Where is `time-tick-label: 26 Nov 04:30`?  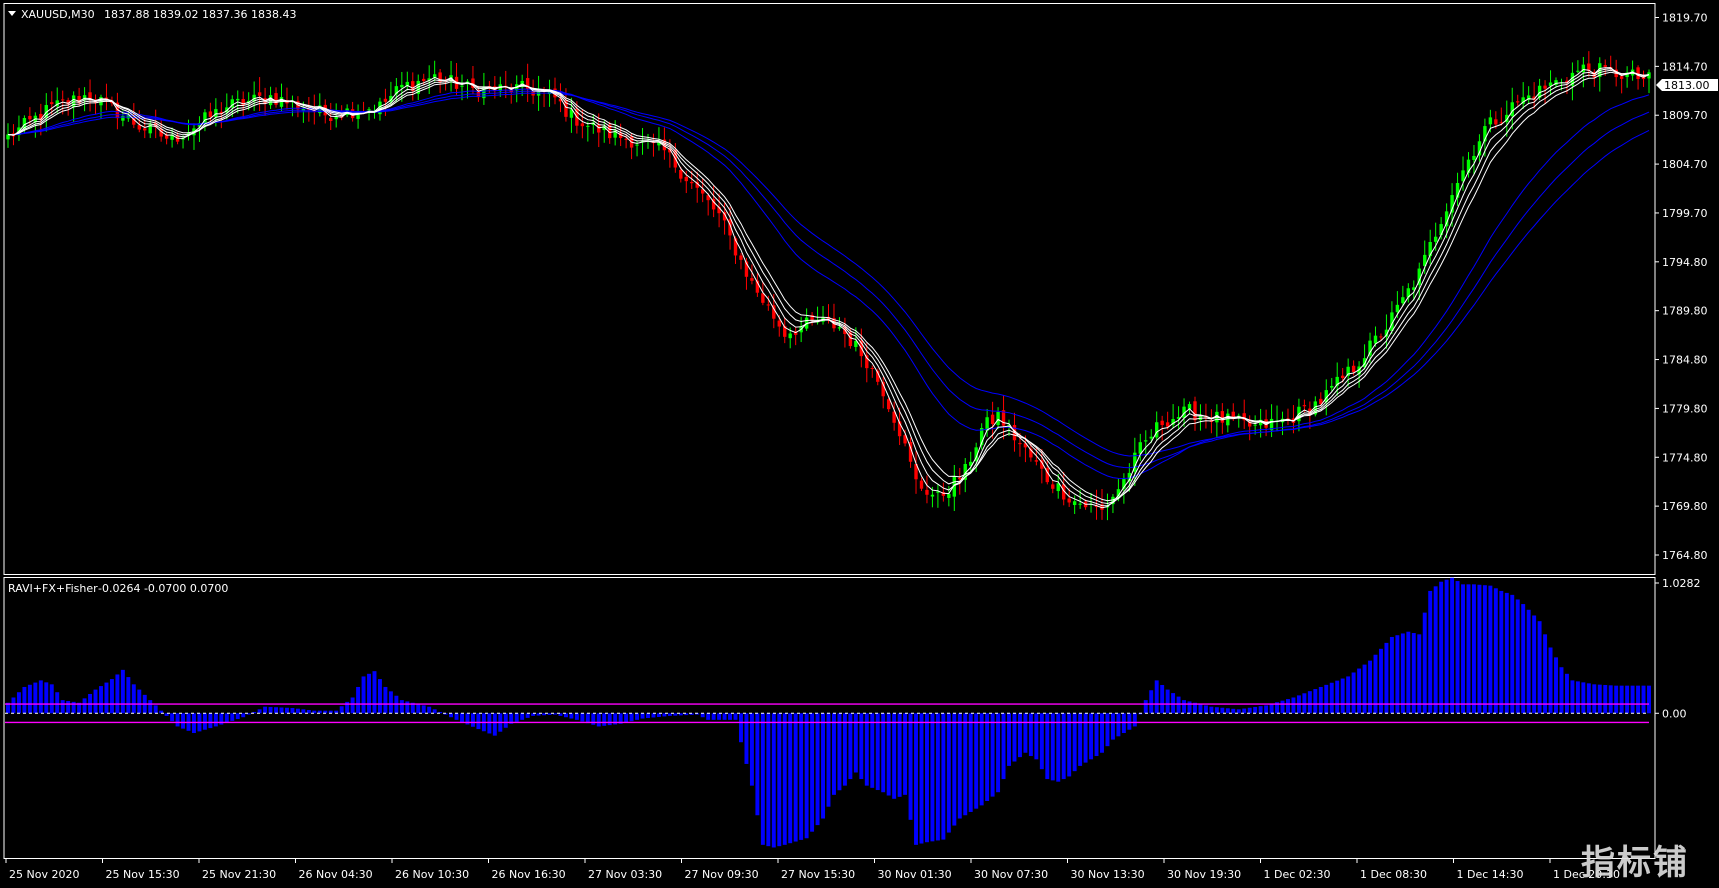
time-tick-label: 26 Nov 04:30 is located at coordinates (336, 874).